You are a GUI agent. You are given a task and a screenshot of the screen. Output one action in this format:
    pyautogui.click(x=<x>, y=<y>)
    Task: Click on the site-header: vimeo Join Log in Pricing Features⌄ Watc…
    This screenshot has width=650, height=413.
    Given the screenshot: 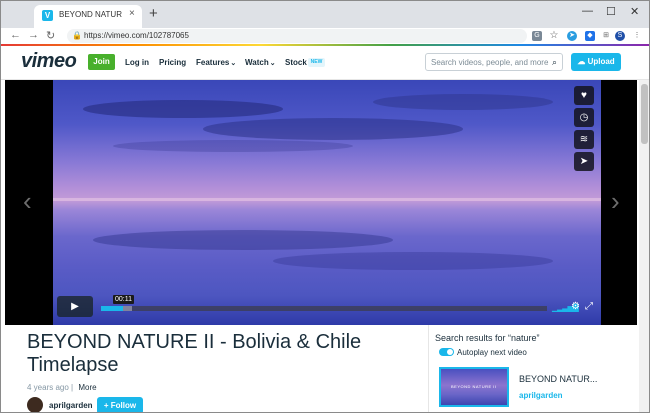 What is the action you would take?
    pyautogui.click(x=325, y=63)
    